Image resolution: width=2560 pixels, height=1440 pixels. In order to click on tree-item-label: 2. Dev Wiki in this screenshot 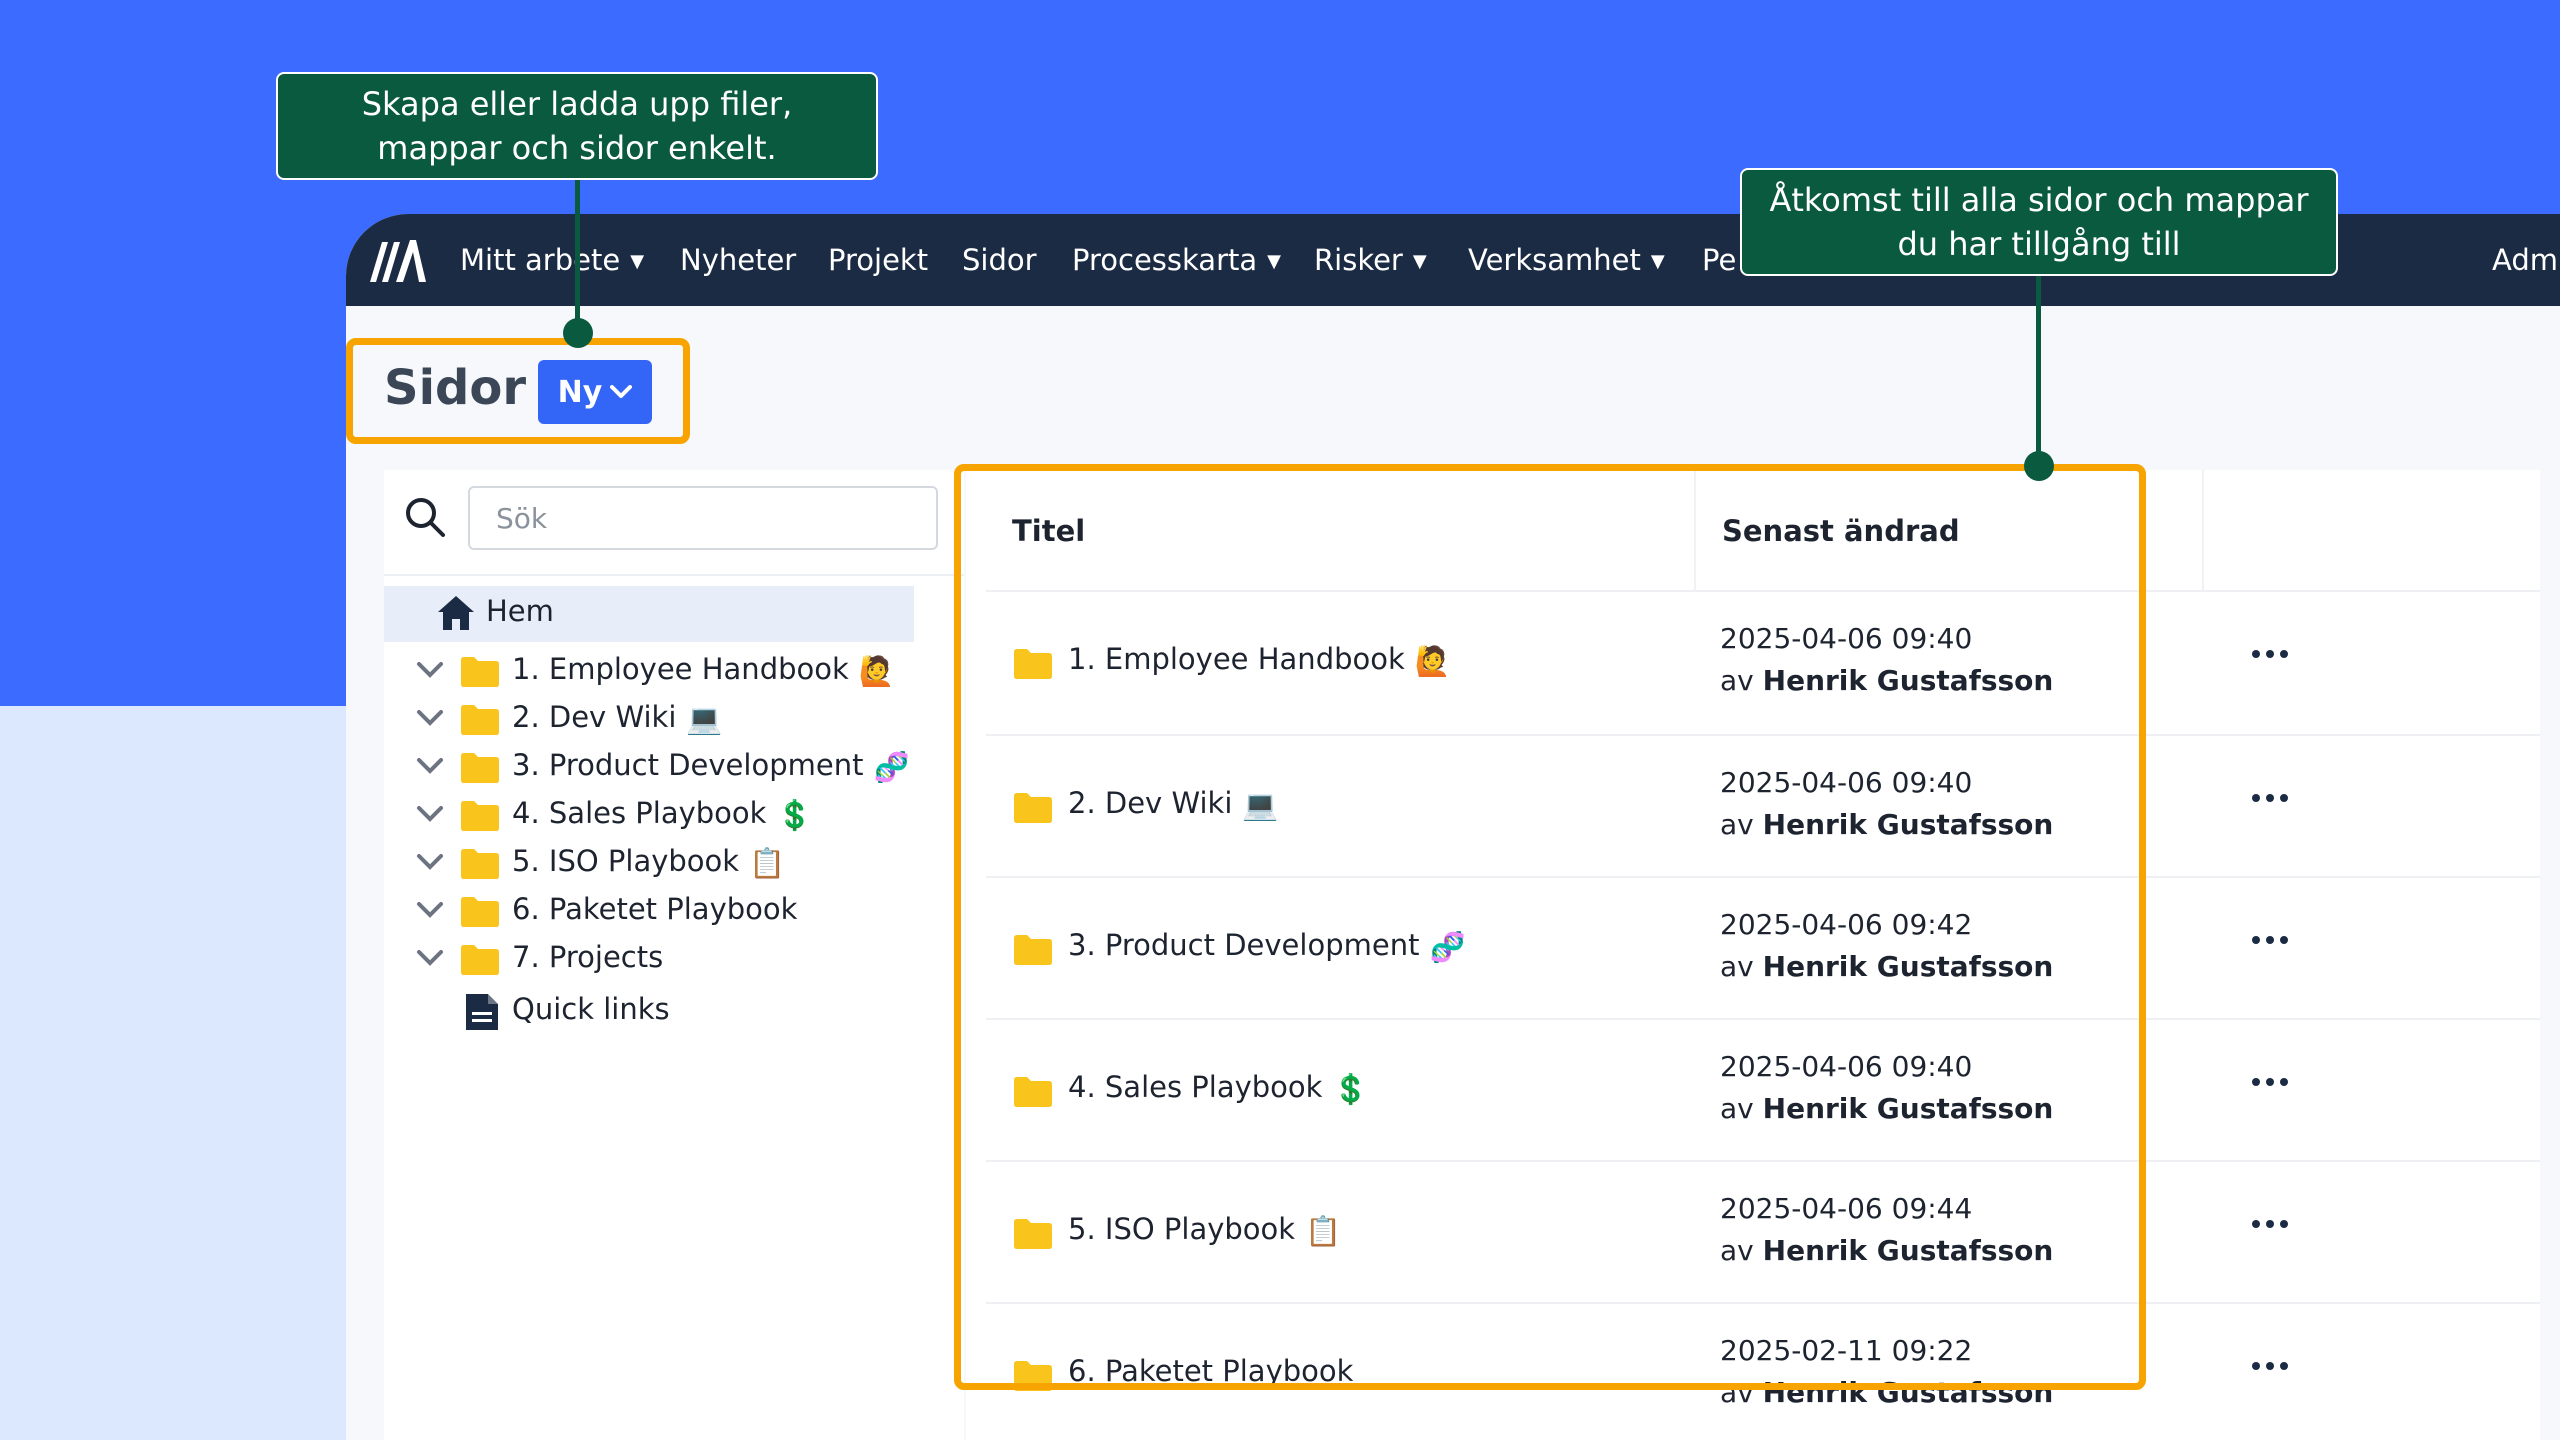, I will do `click(594, 717)`.